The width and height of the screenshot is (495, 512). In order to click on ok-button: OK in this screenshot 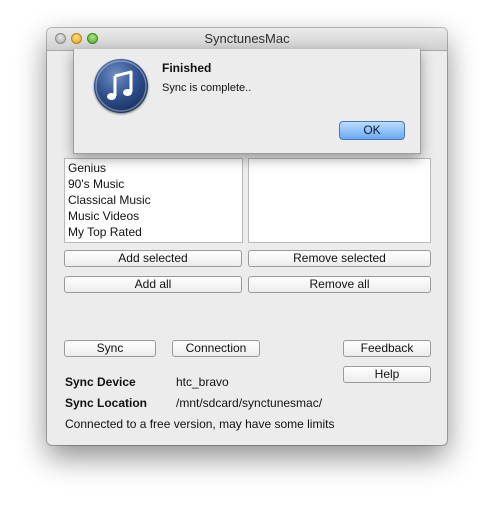, I will do `click(372, 130)`.